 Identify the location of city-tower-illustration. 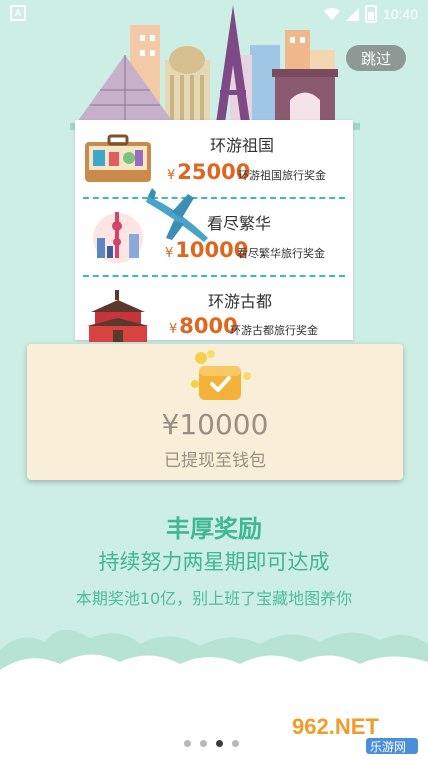
(118, 237).